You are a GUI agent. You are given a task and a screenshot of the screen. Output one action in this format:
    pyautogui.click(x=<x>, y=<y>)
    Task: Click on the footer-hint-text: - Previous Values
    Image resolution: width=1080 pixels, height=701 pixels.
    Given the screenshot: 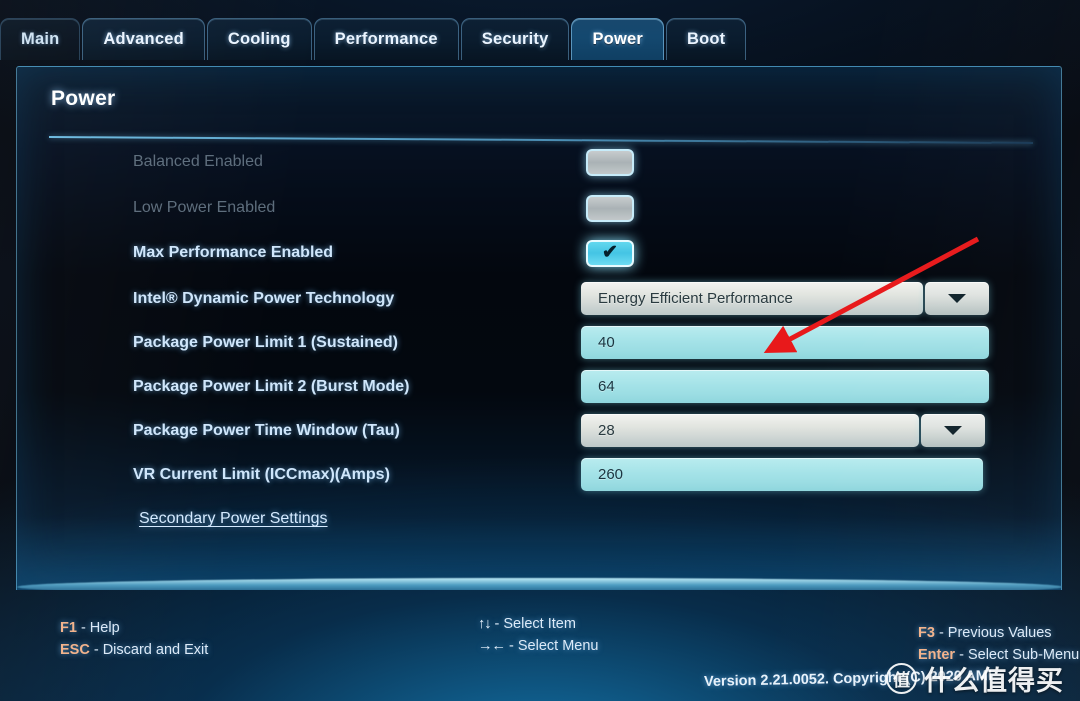 What is the action you would take?
    pyautogui.click(x=993, y=633)
    